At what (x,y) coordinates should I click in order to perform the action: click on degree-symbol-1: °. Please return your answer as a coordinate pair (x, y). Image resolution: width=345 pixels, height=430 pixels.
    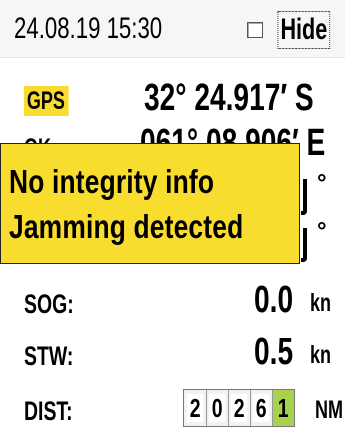
    Looking at the image, I should click on (322, 183).